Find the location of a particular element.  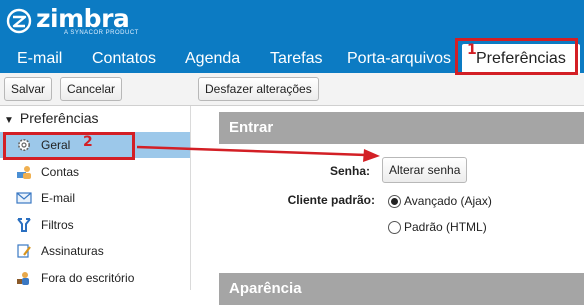

tab-briefcase: Porta-arquivos is located at coordinates (399, 58).